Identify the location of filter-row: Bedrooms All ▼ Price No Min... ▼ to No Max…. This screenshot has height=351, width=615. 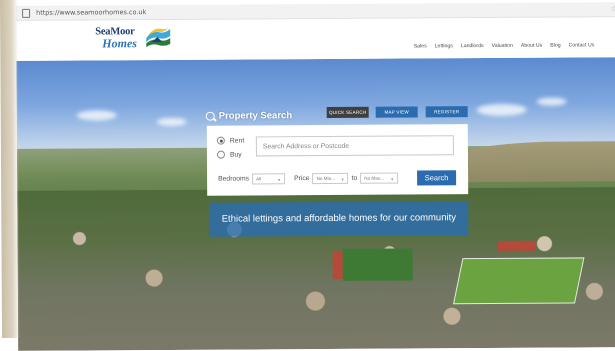
(308, 178).